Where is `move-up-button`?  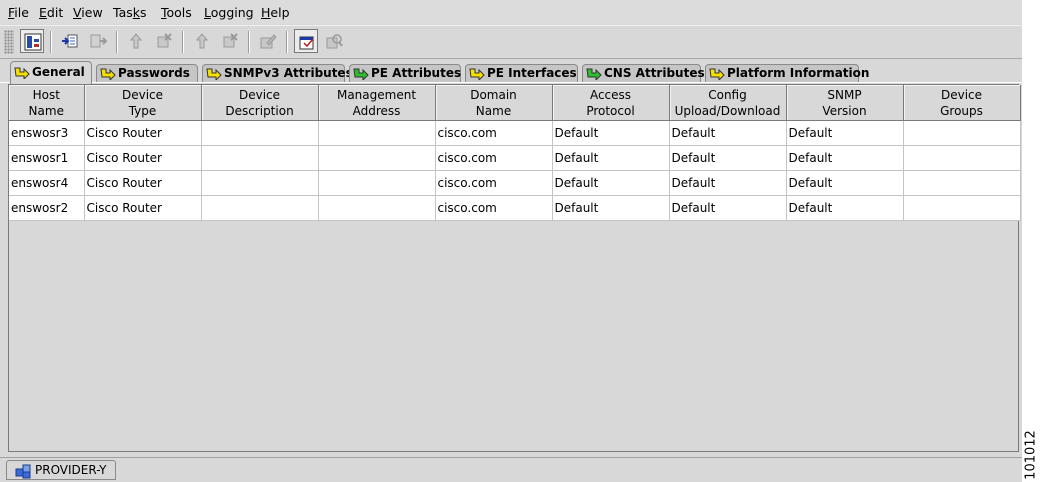
move-up-button is located at coordinates (136, 41).